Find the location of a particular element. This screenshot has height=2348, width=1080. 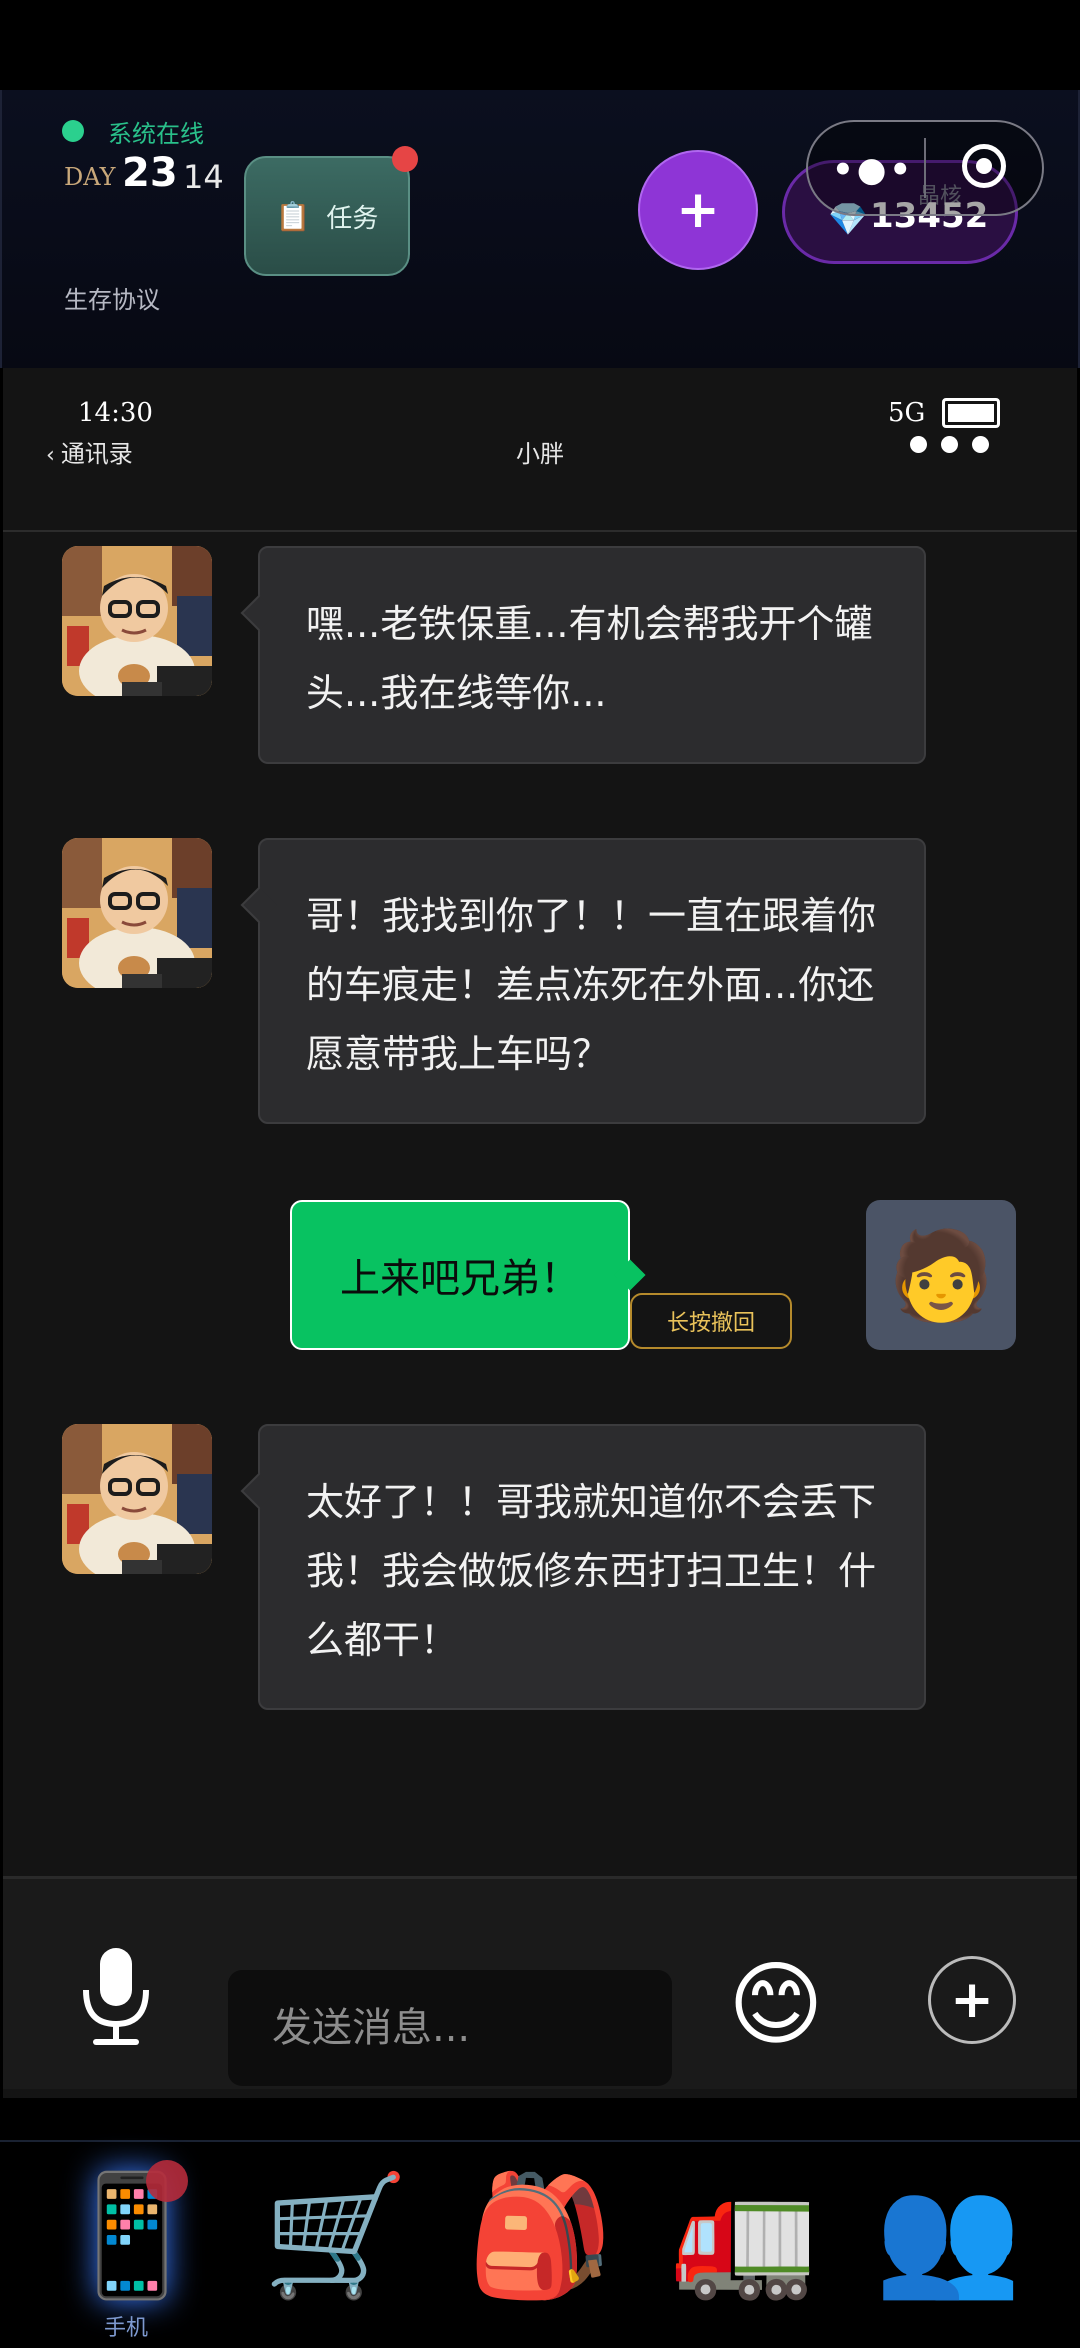

network-indicator: 5G is located at coordinates (907, 413).